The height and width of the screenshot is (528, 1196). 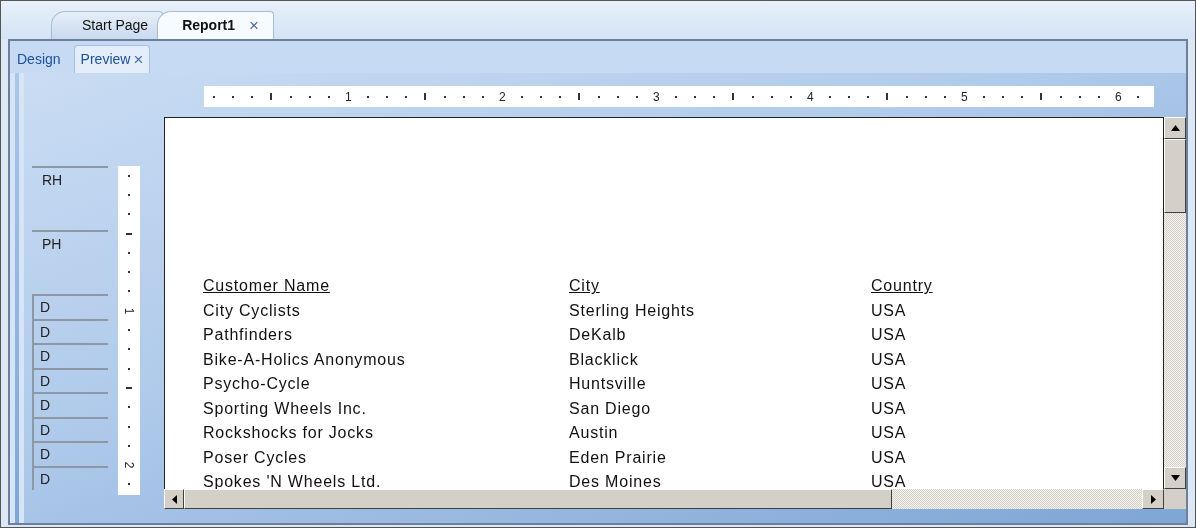 I want to click on horizontal-scrollbar, so click(x=664, y=499).